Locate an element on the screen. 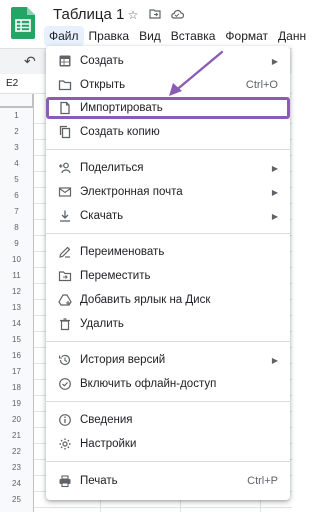 The image size is (320, 512). row-header: 8 is located at coordinates (17, 228).